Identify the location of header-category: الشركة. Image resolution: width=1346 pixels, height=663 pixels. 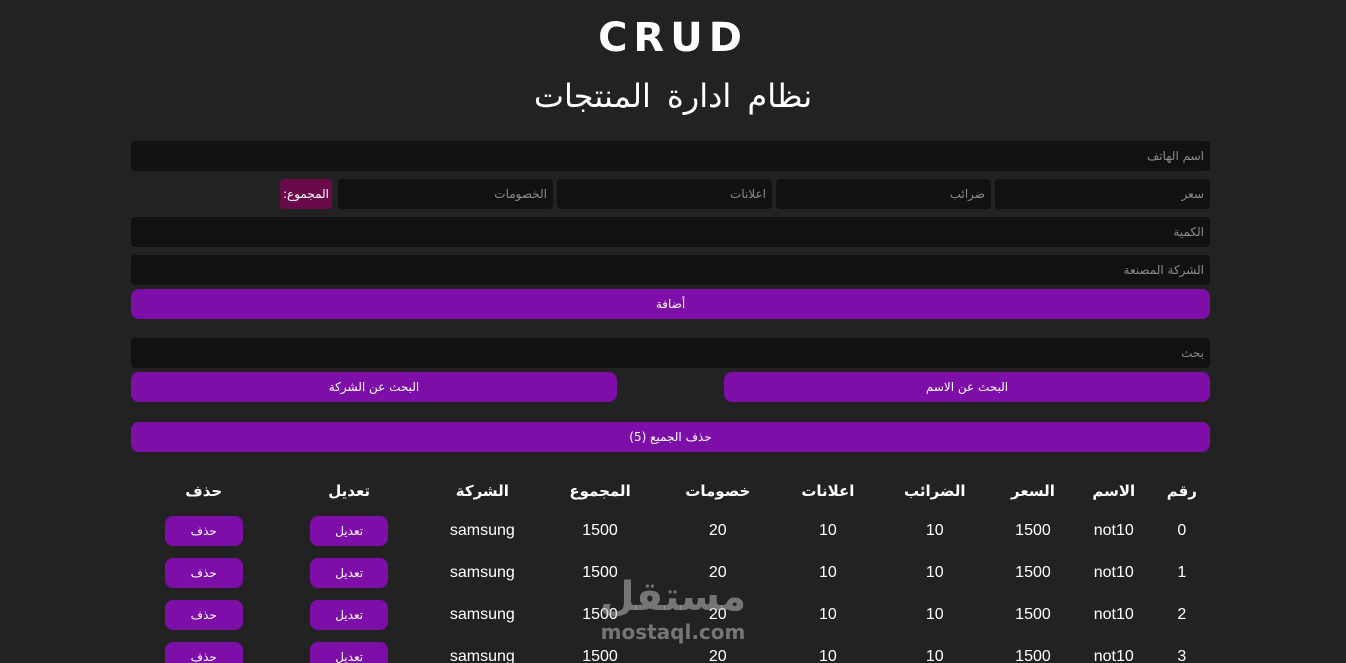
(482, 491).